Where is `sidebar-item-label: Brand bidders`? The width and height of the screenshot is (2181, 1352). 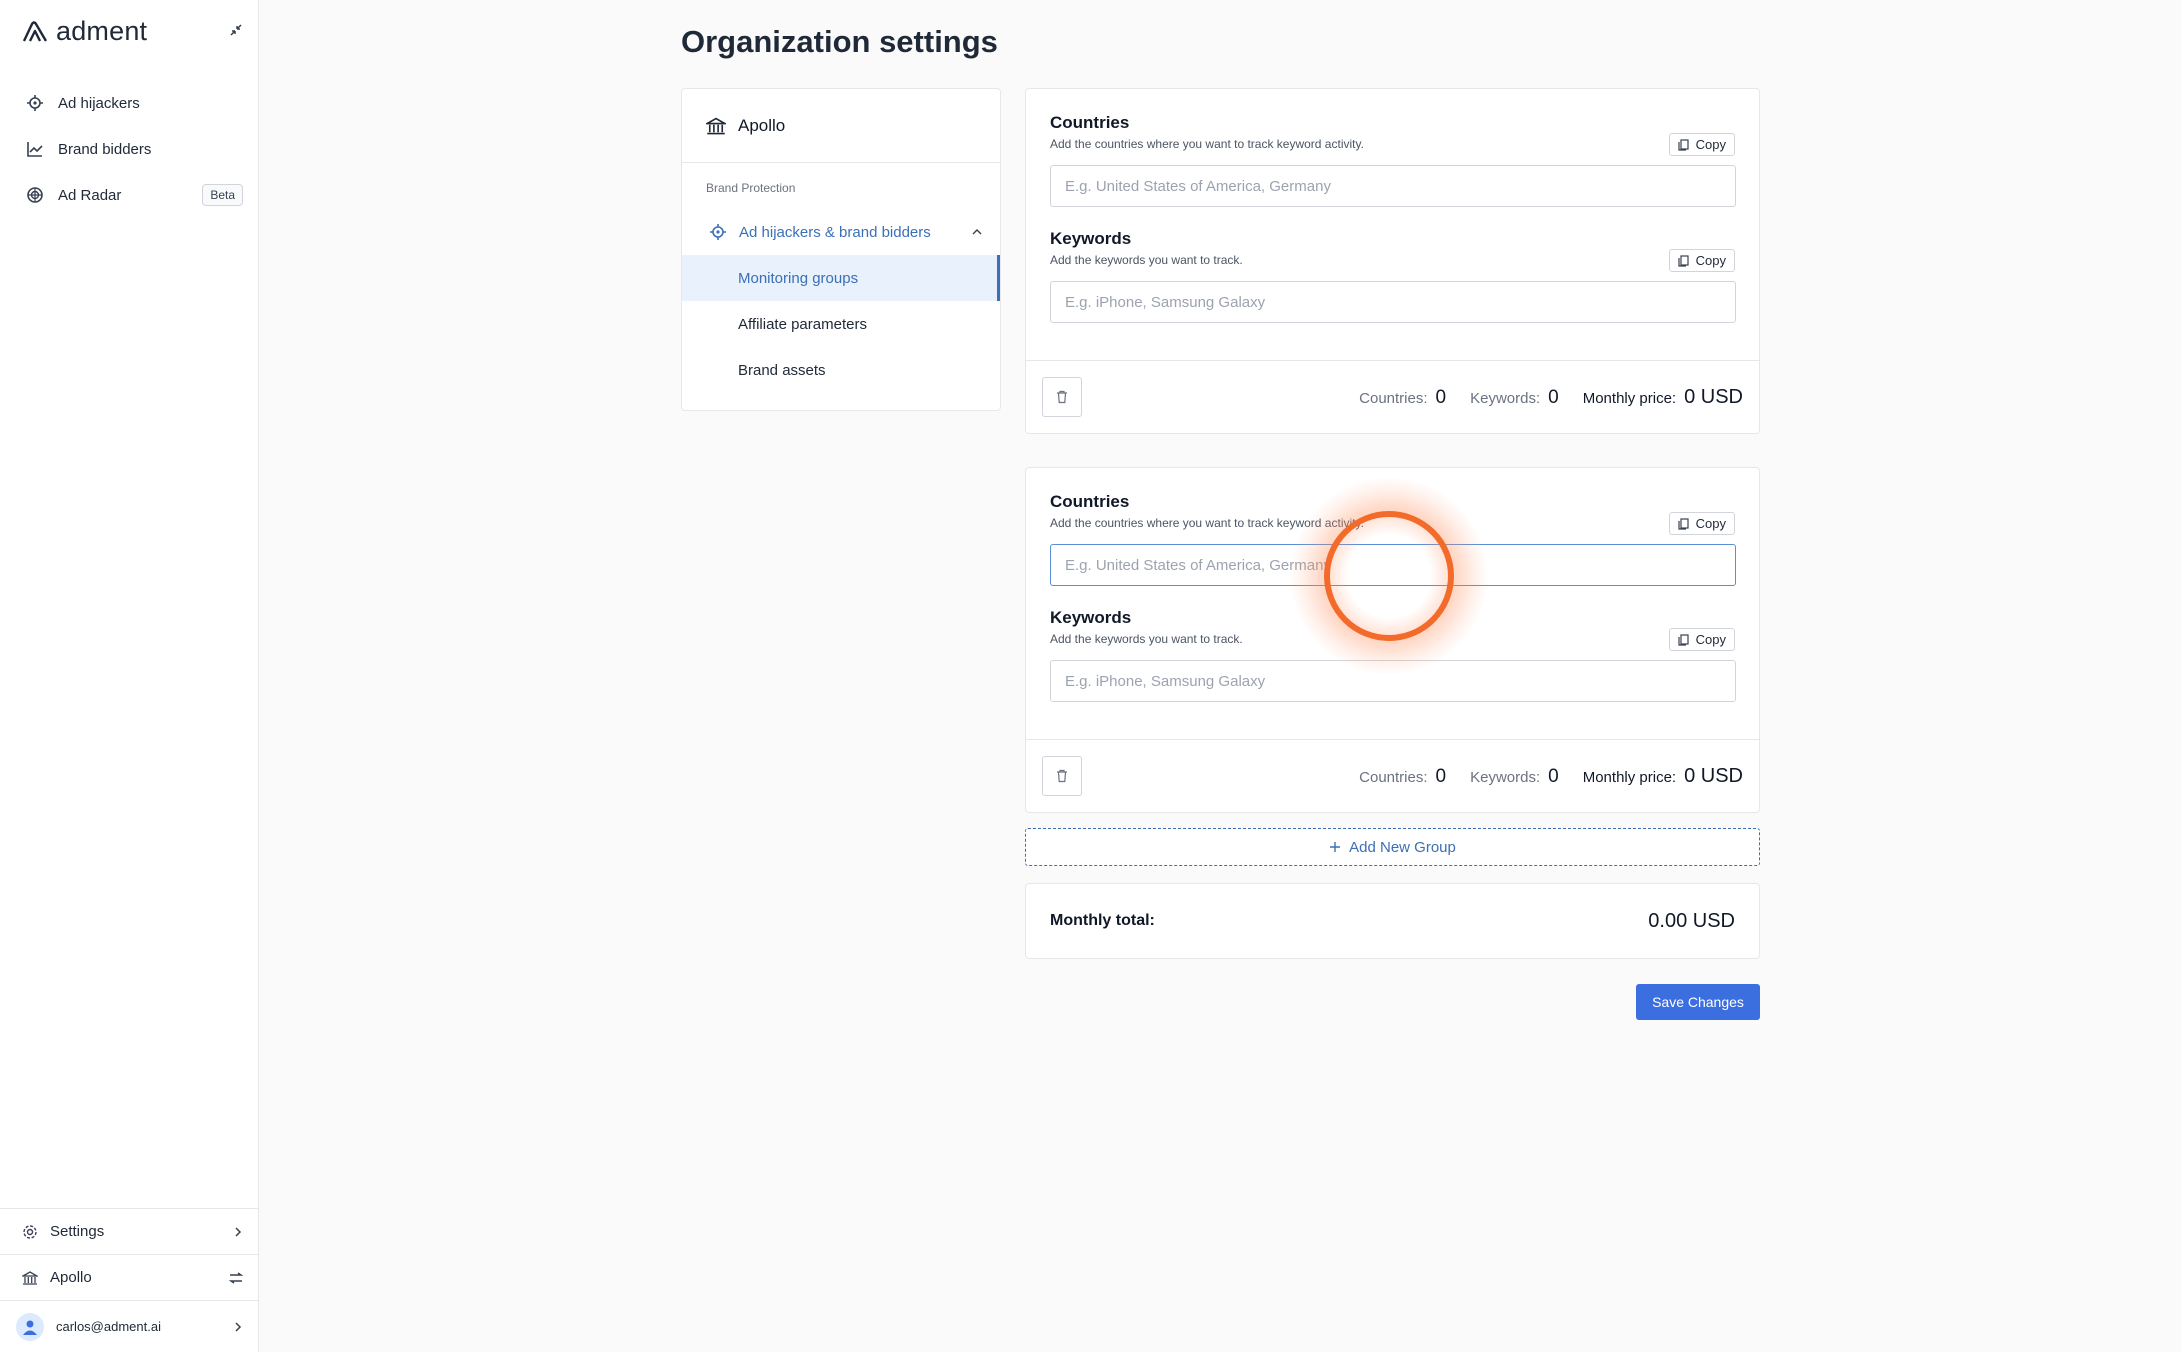
sidebar-item-label: Brand bidders is located at coordinates (105, 149).